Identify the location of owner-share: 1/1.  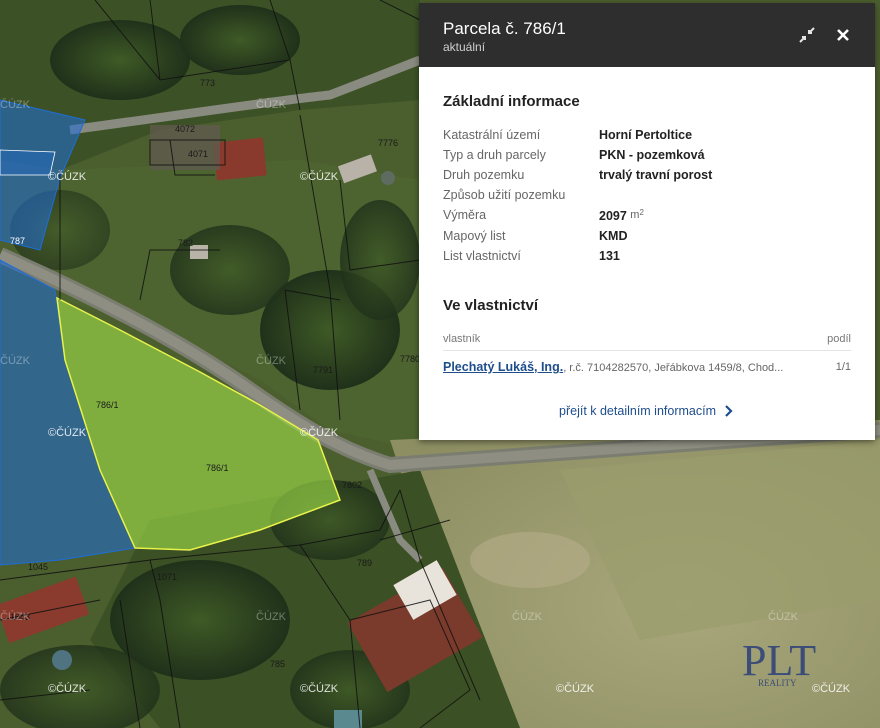
(843, 367).